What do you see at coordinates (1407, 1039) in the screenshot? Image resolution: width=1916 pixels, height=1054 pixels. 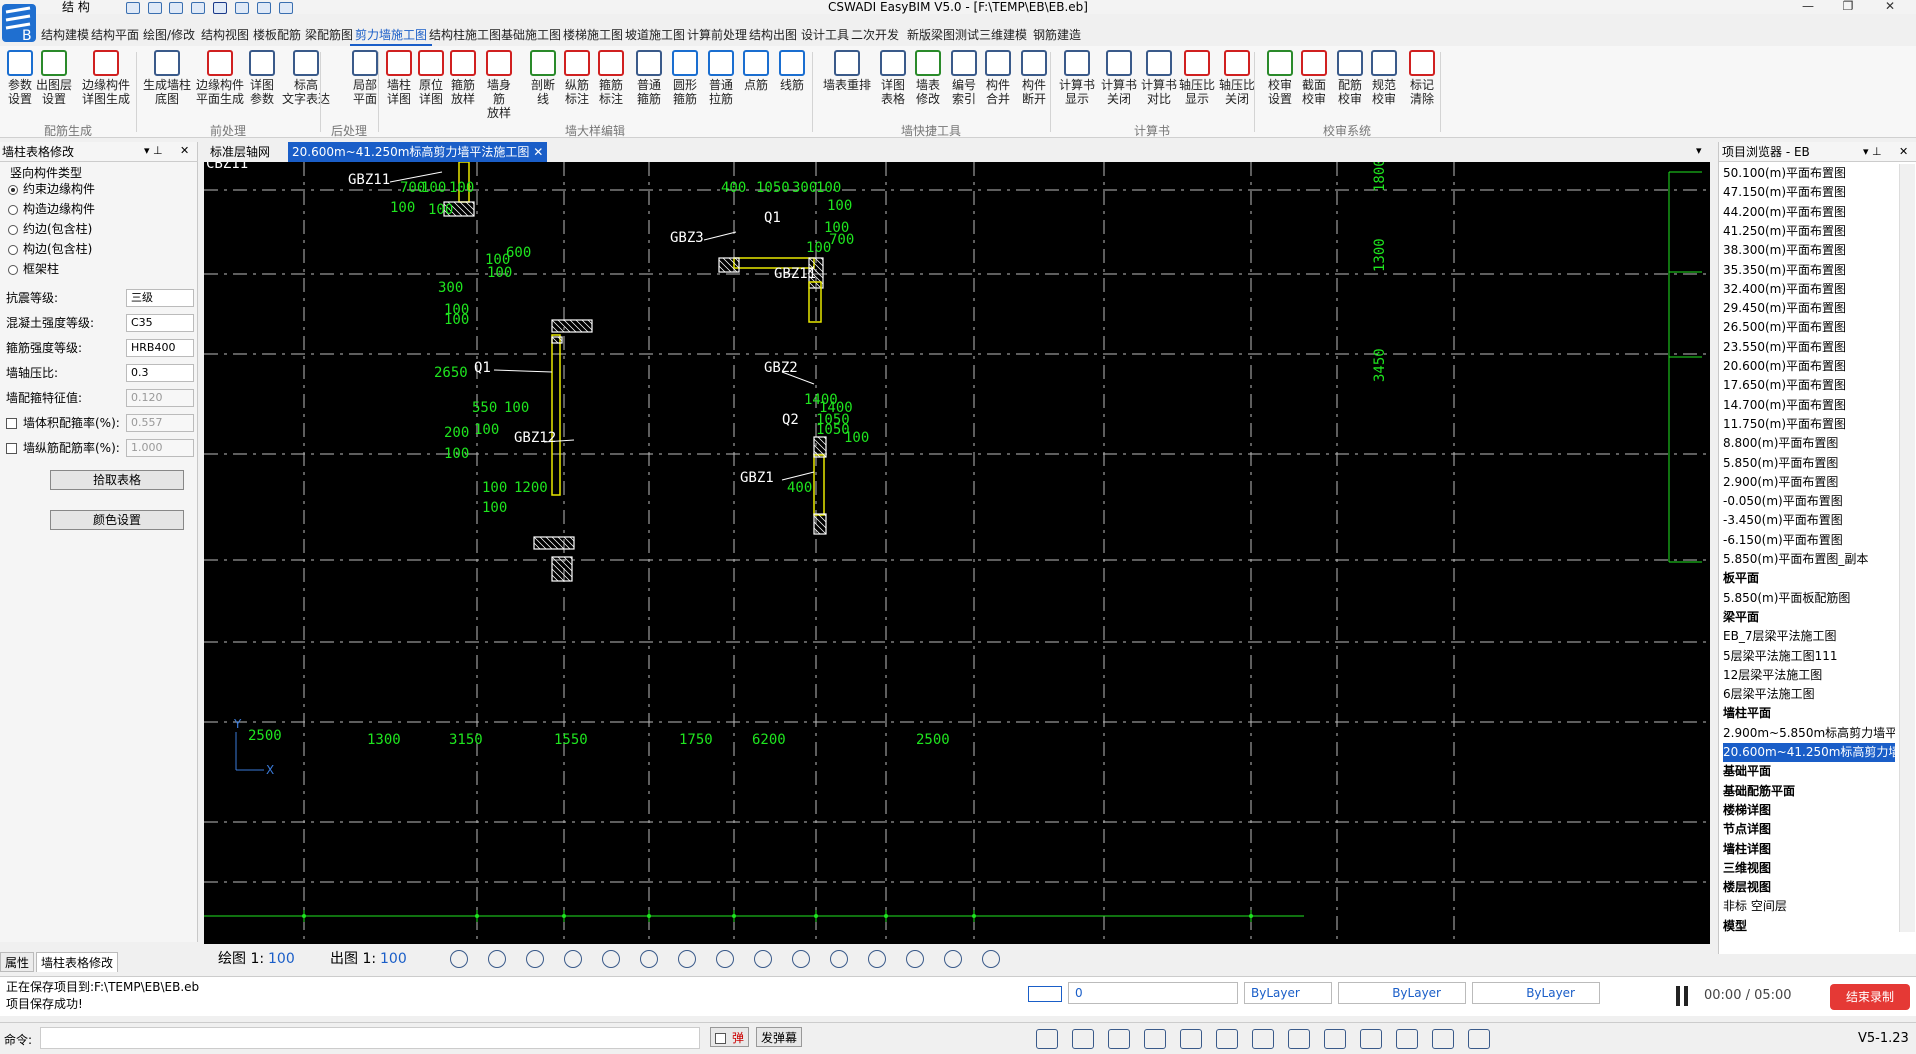 I see `tag-icon` at bounding box center [1407, 1039].